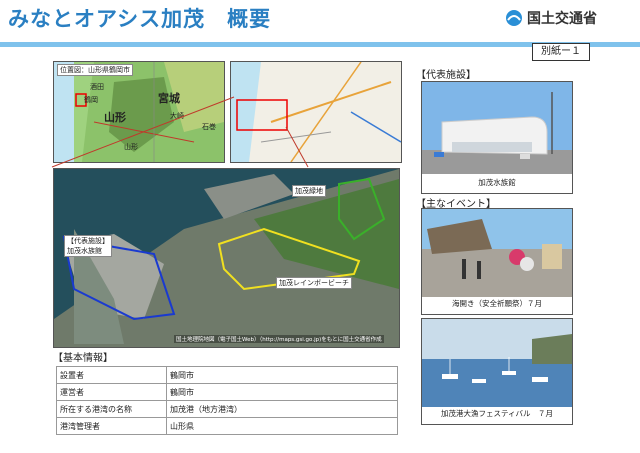 Image resolution: width=640 pixels, height=453 pixels. I want to click on location-map-label: 位置図：山形県鶴岡市, so click(95, 70).